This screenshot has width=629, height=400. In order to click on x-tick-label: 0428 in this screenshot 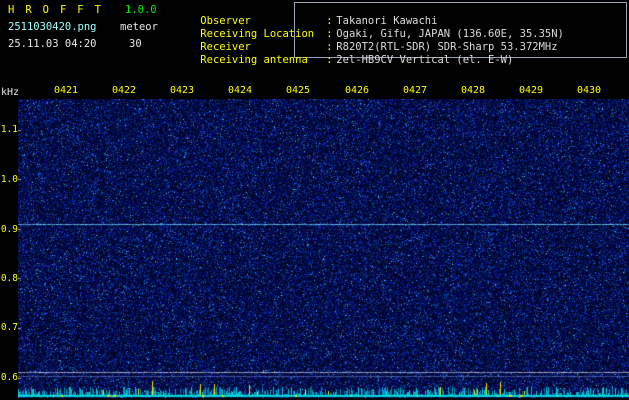, I will do `click(473, 90)`.